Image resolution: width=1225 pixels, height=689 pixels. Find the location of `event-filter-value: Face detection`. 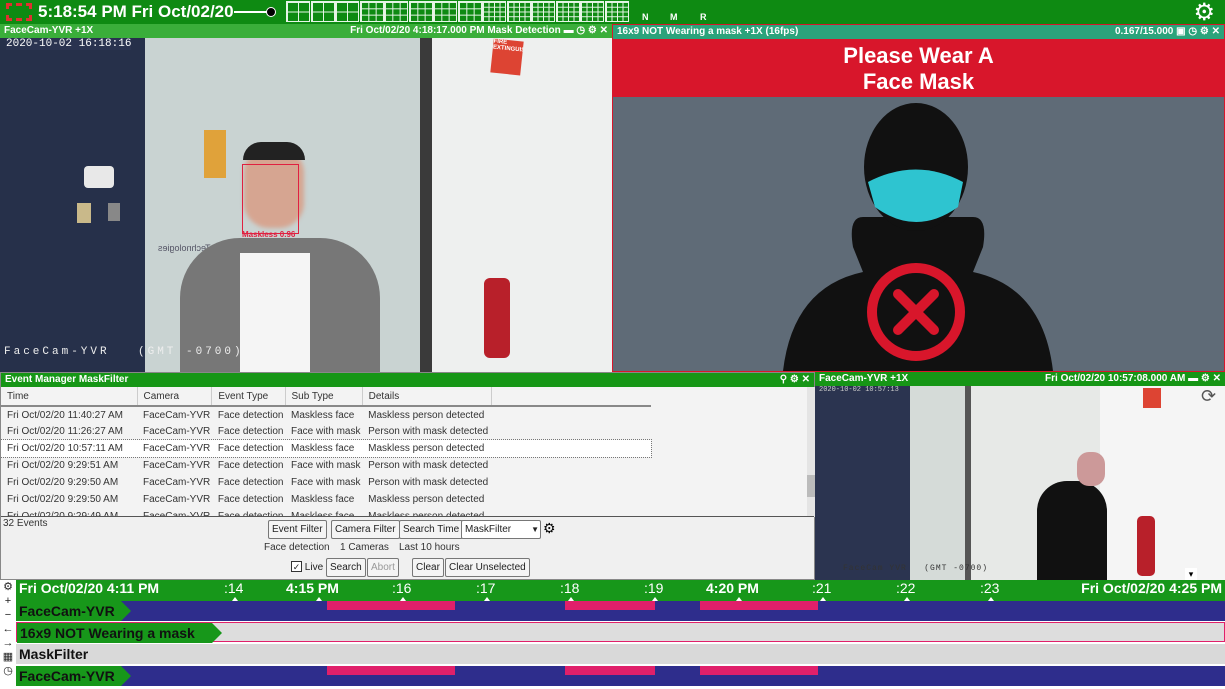

event-filter-value: Face detection is located at coordinates (297, 547).